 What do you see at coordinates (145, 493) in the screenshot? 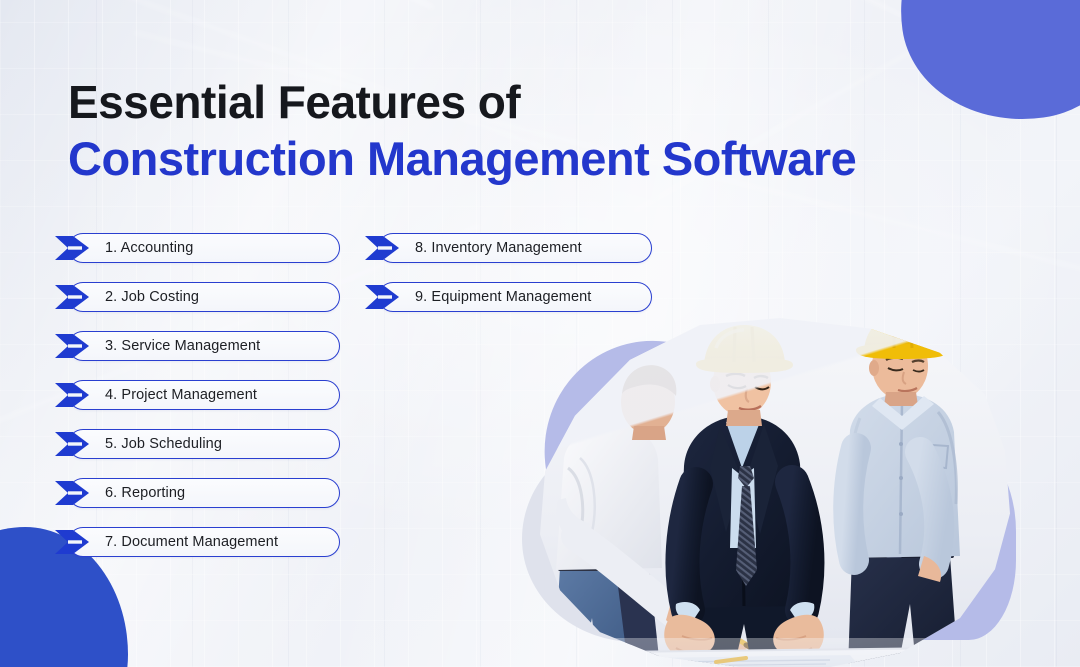
I see `feature-item-label: 6. Reporting` at bounding box center [145, 493].